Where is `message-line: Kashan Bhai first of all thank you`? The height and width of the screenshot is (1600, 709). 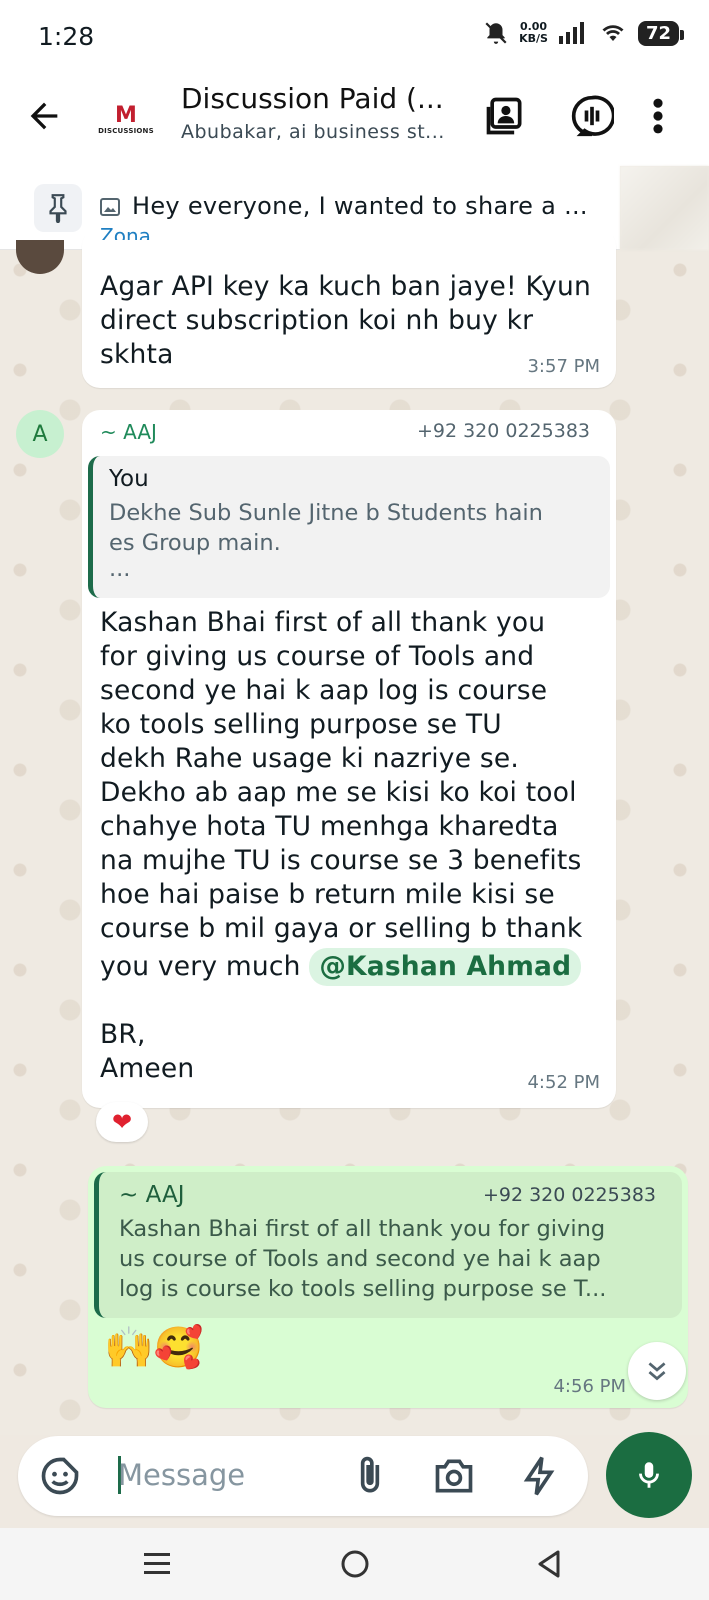
message-line: Kashan Bhai first of all thank you is located at coordinates (323, 622).